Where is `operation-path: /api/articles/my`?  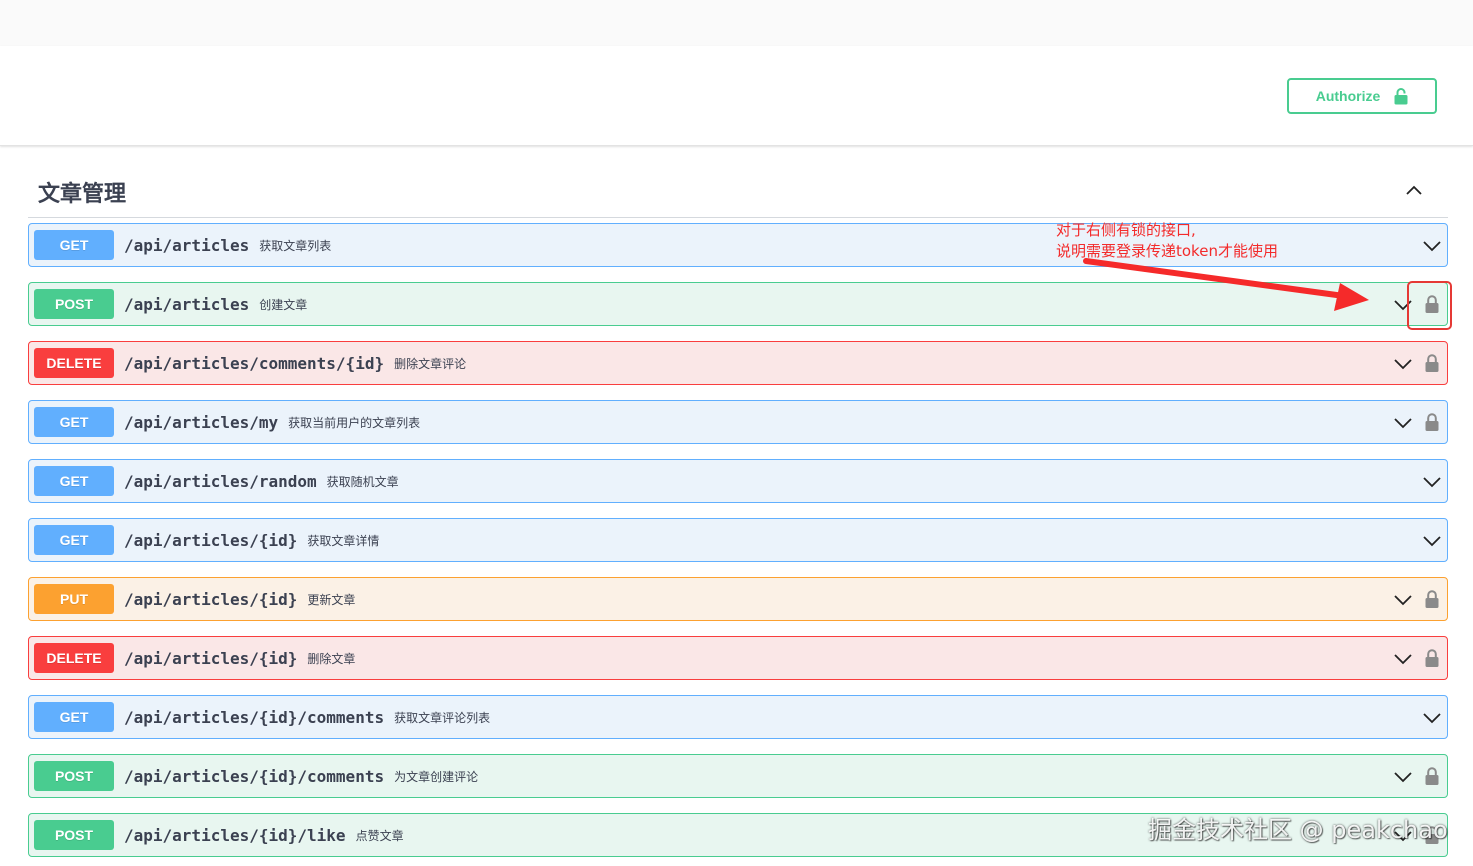
operation-path: /api/articles/my is located at coordinates (201, 422).